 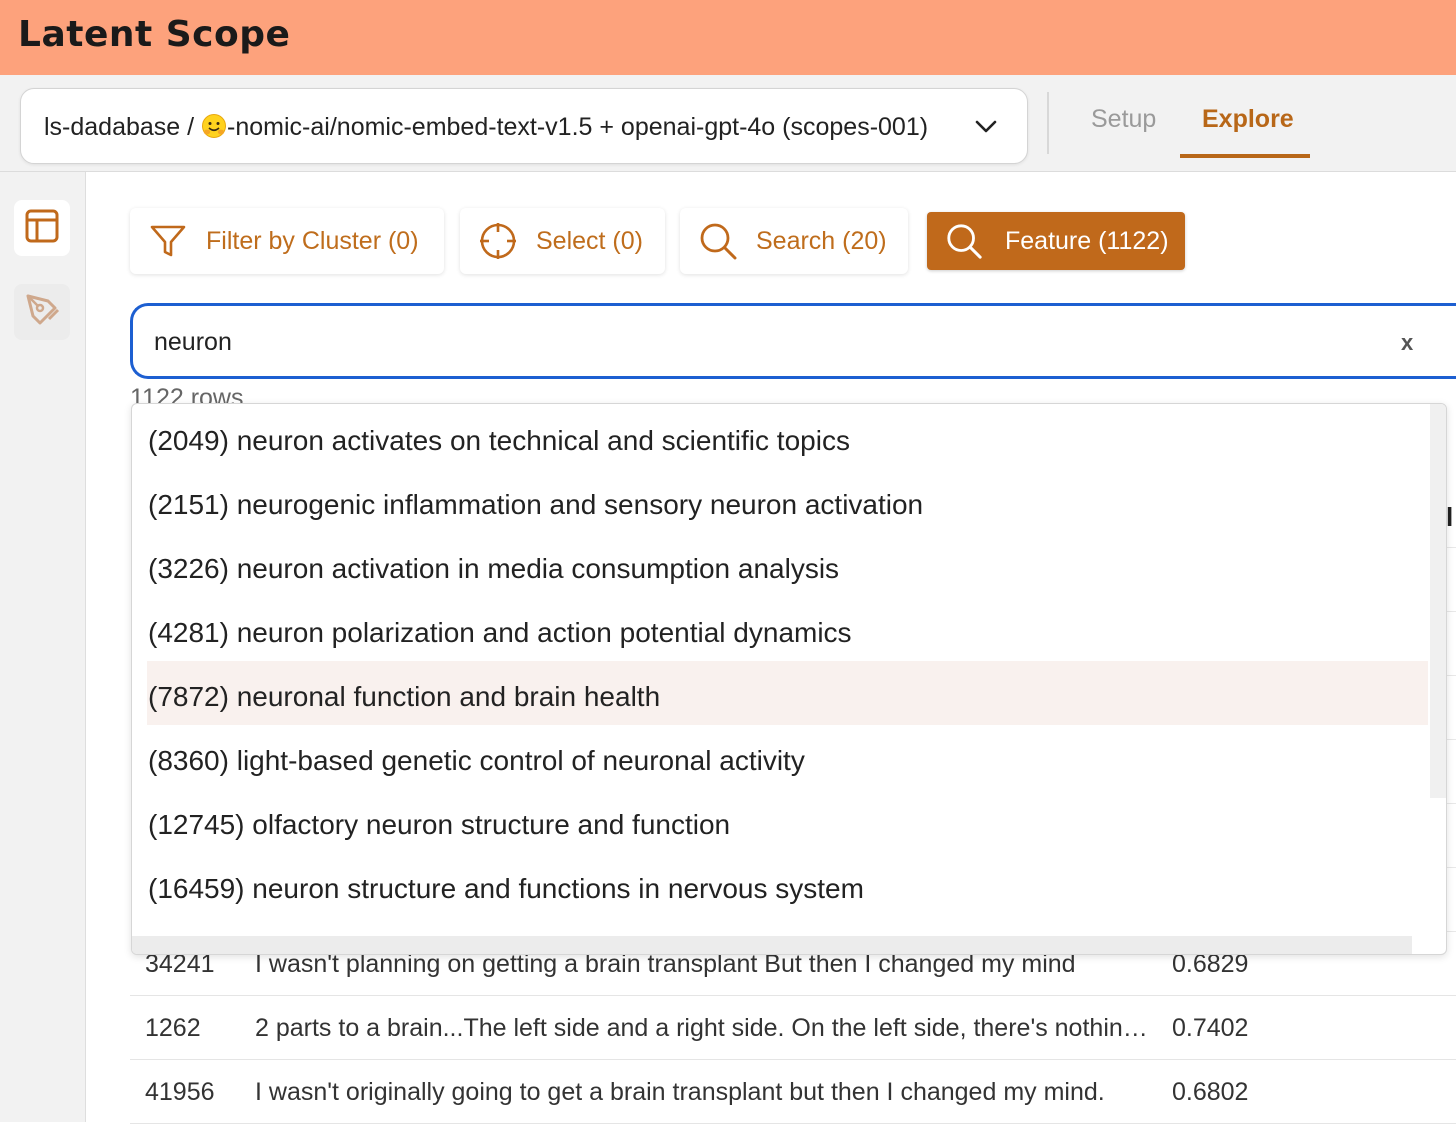 I want to click on sidebar-item-annotate, so click(x=42, y=312).